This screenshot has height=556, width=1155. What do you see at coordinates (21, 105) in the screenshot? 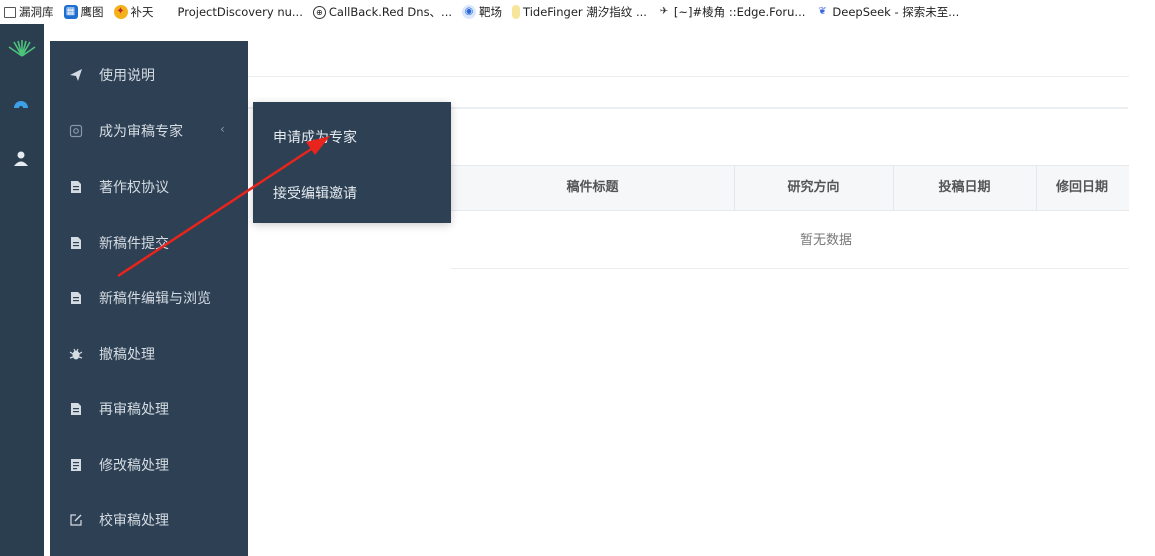
I see `dashboard-icon` at bounding box center [21, 105].